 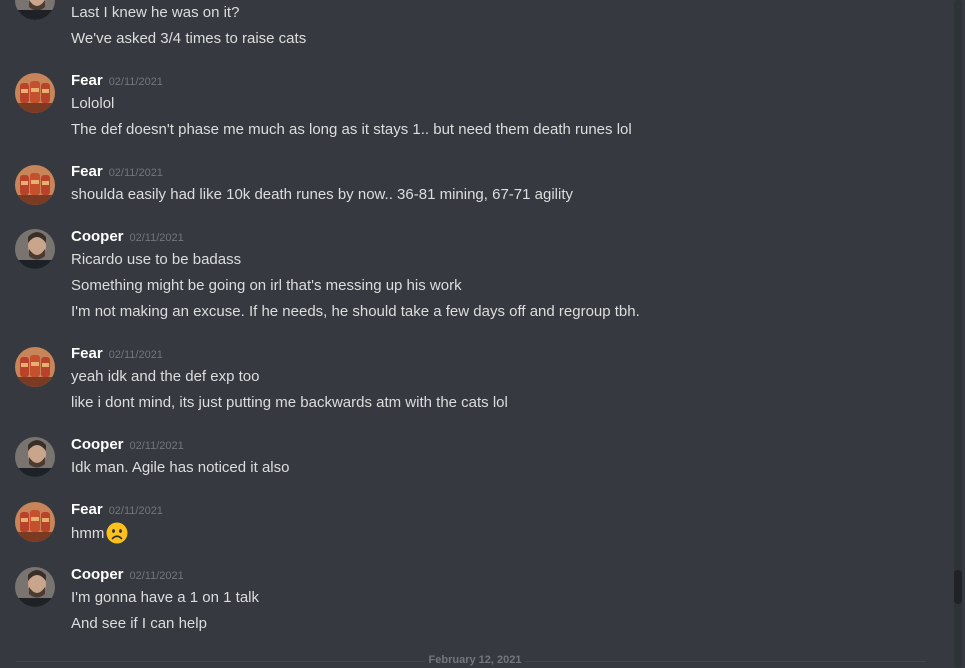 What do you see at coordinates (958, 587) in the screenshot?
I see `scrollbar-thumb` at bounding box center [958, 587].